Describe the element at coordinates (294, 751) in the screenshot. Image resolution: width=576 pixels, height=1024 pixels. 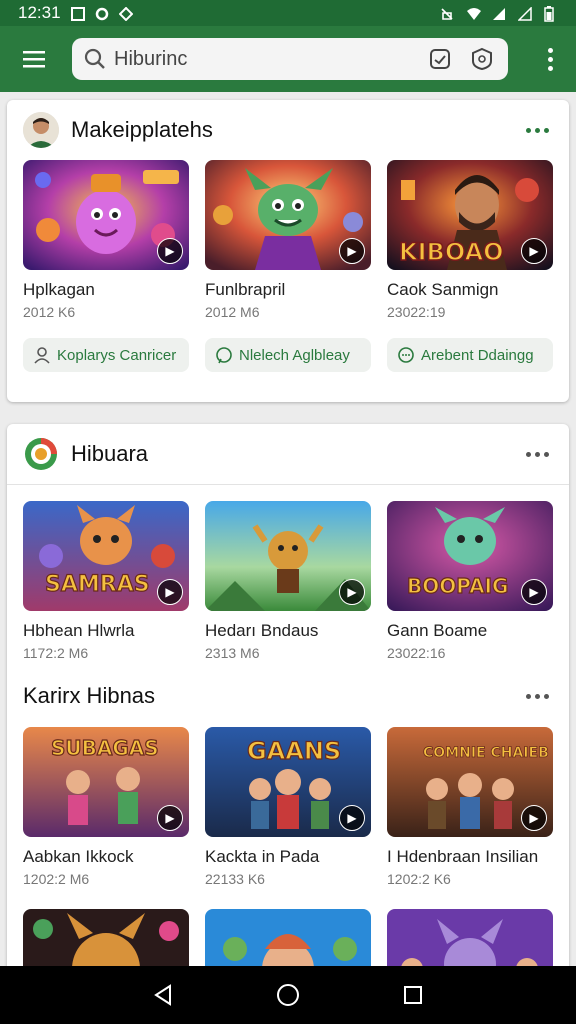
I see `thumbnail-logo-text: GAANS` at that location.